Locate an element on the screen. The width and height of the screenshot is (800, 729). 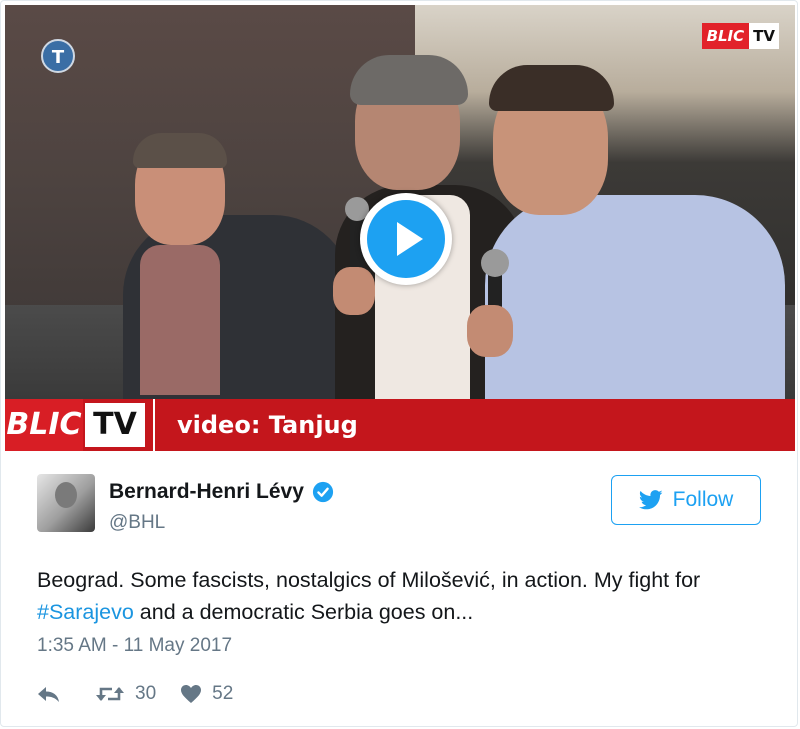
play-button is located at coordinates (406, 239).